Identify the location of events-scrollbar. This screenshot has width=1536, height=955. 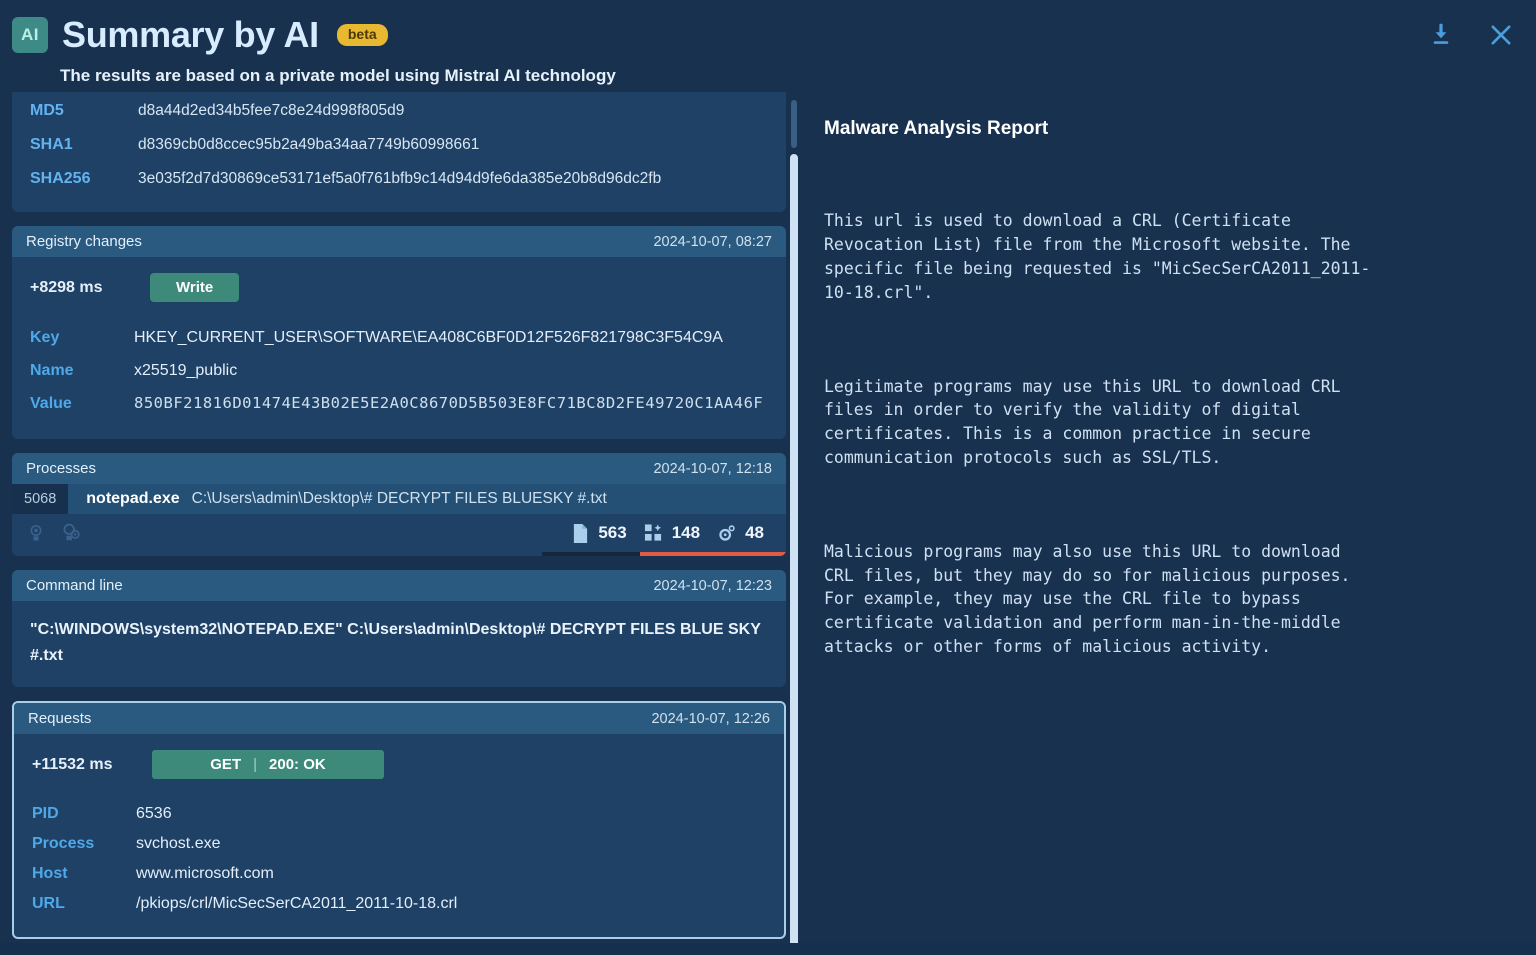
(794, 523).